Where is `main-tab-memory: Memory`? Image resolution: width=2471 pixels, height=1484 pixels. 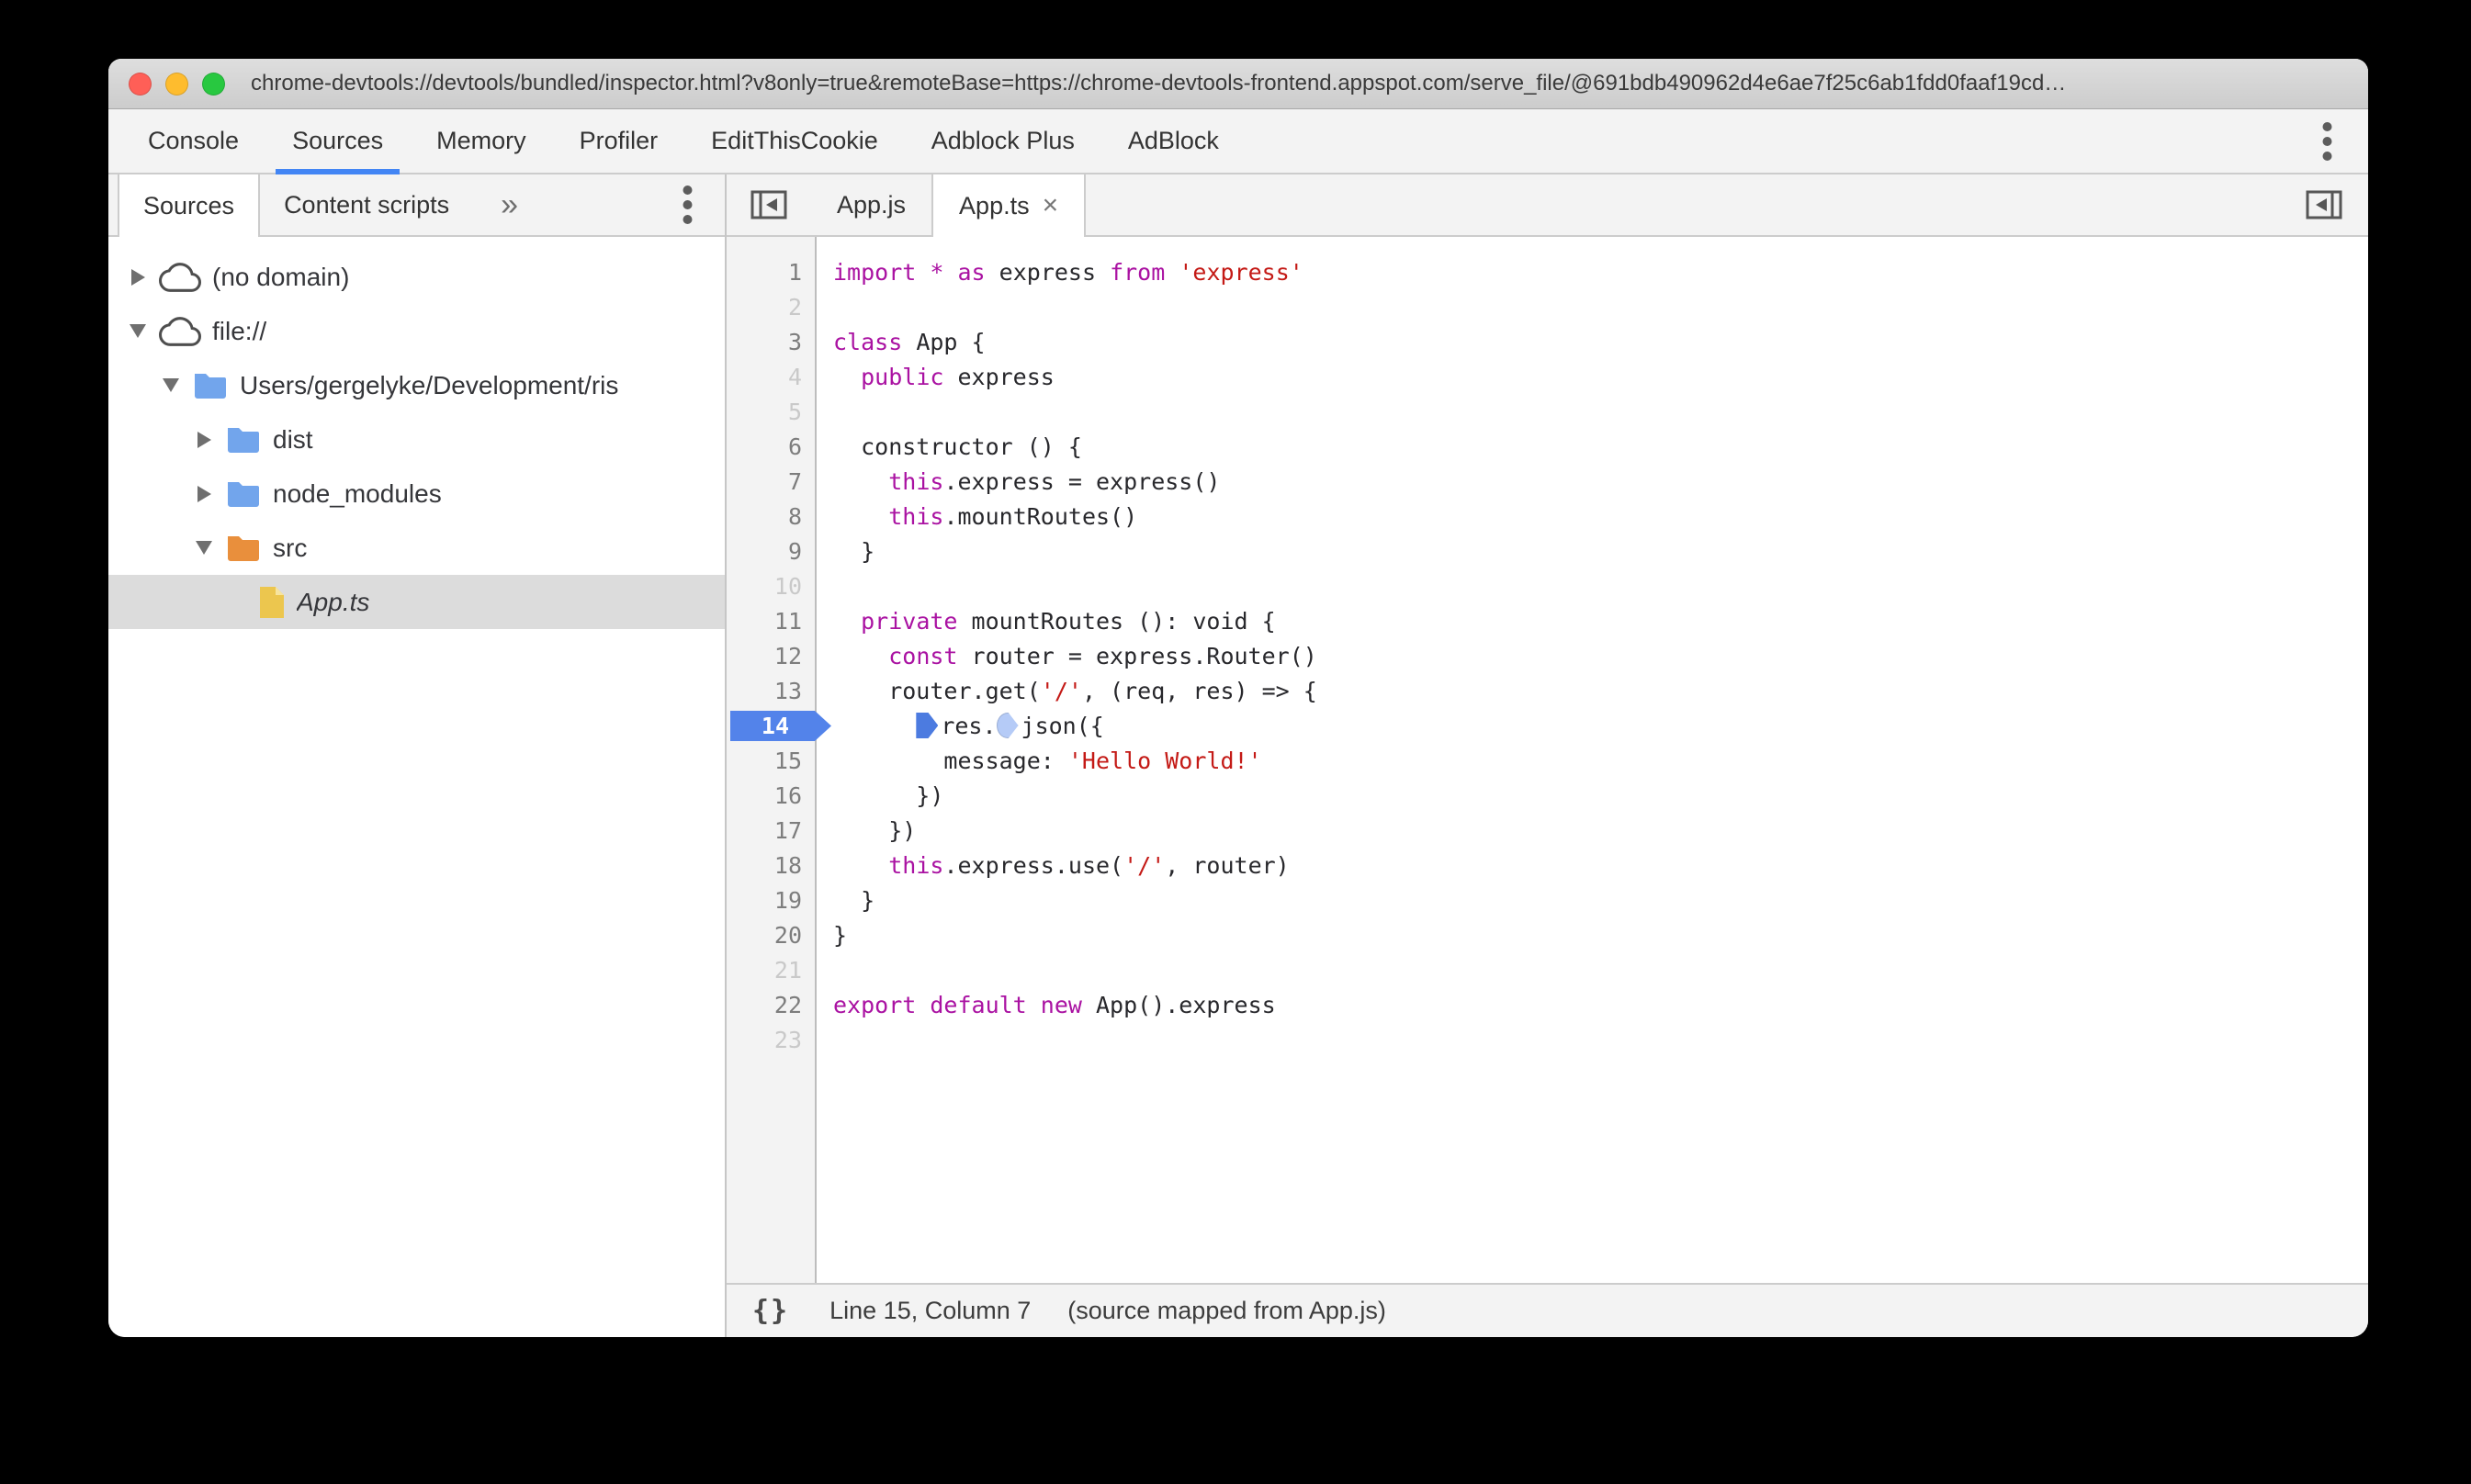 main-tab-memory: Memory is located at coordinates (482, 141).